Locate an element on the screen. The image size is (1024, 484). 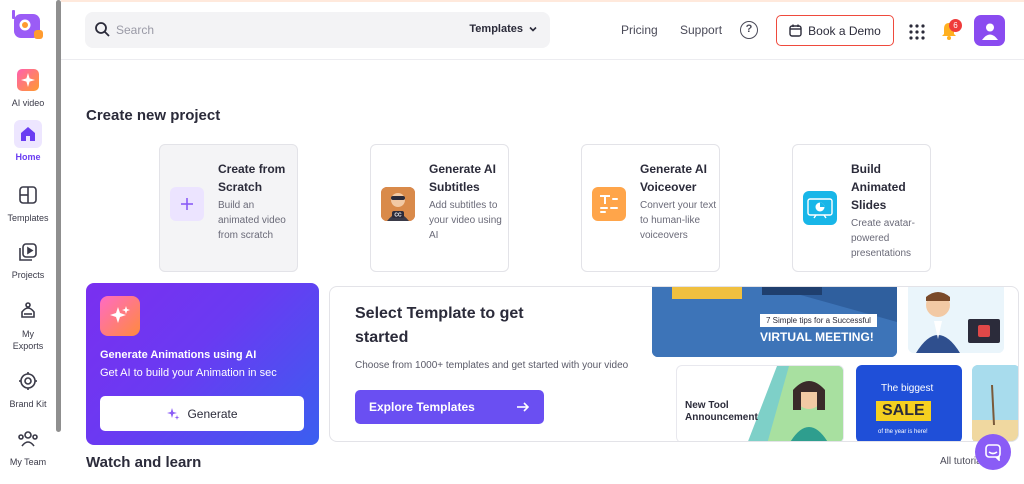
card-title: Build Animated Slides is located at coordinates (878, 187).